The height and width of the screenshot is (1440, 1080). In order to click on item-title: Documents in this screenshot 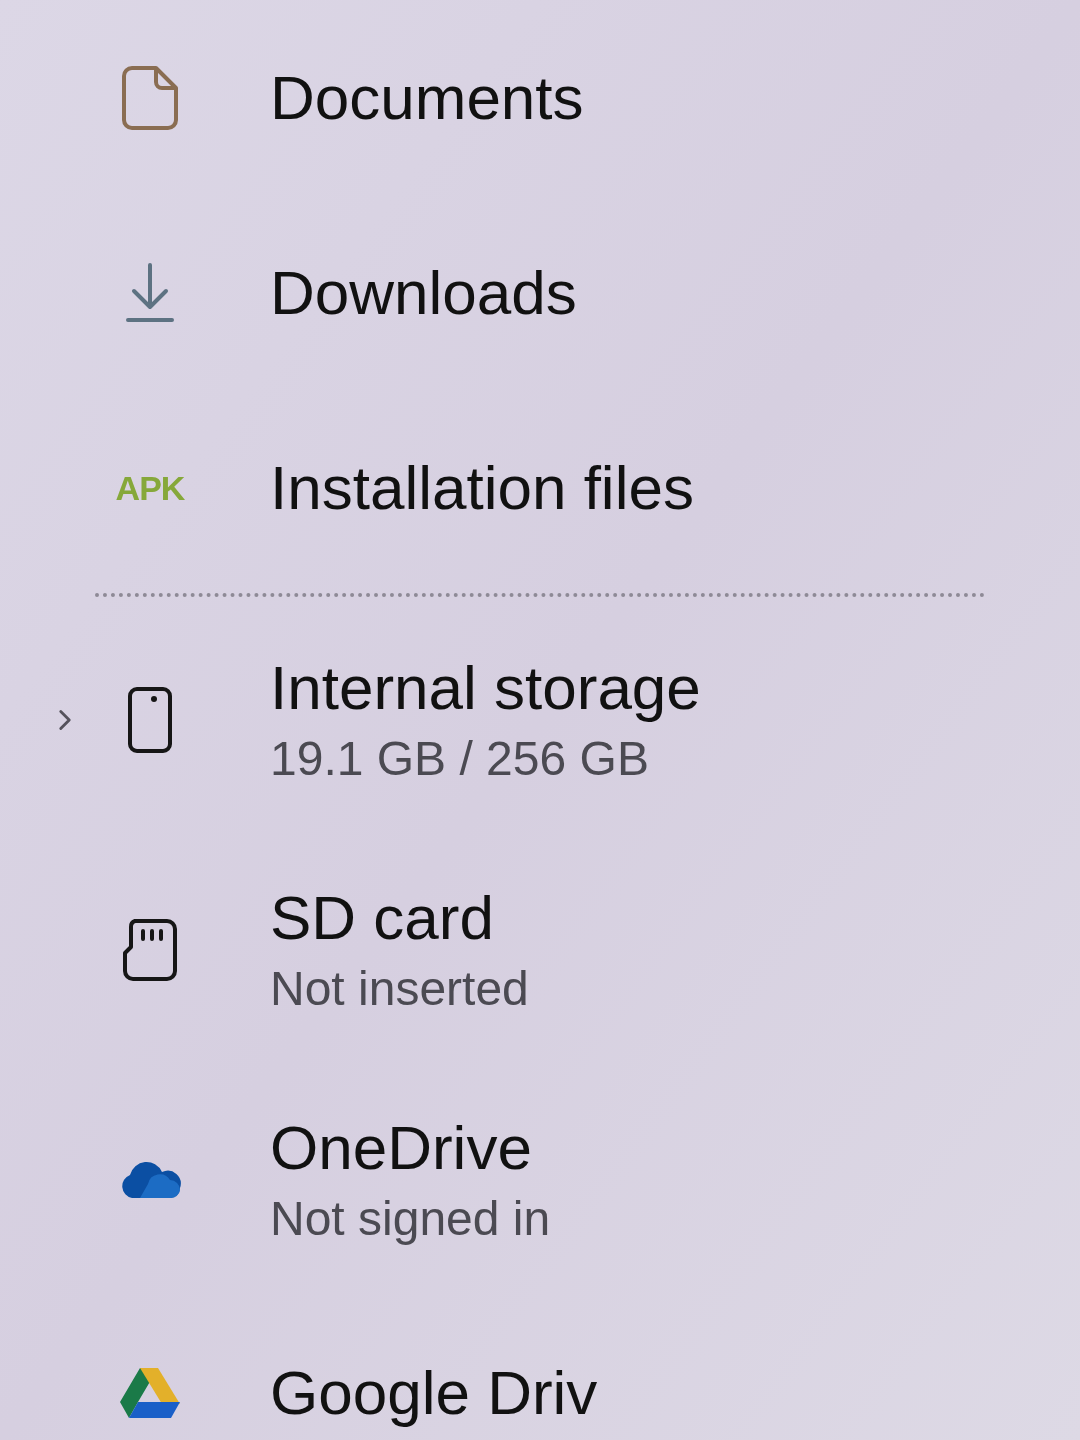, I will do `click(427, 97)`.